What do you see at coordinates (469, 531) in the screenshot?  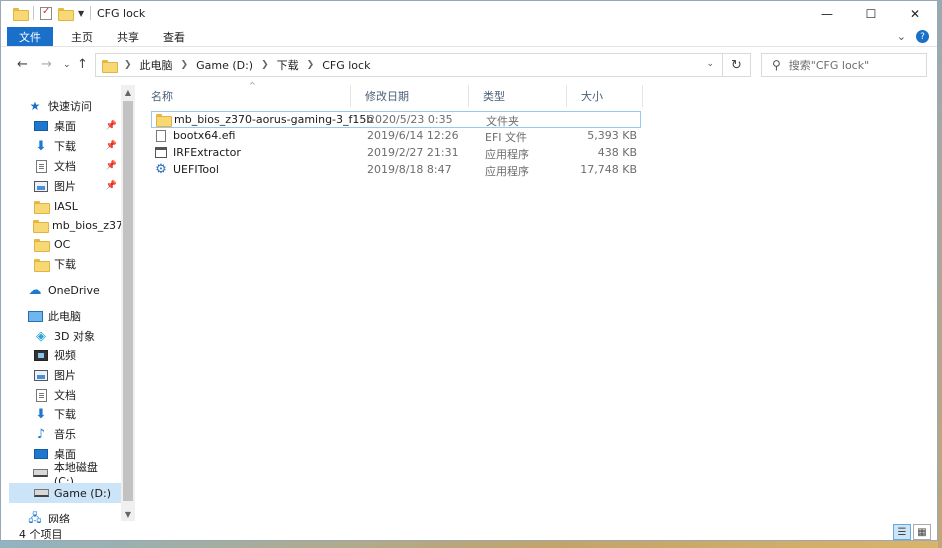 I see `status-bar: 4 个项目 ☰ ▦` at bounding box center [469, 531].